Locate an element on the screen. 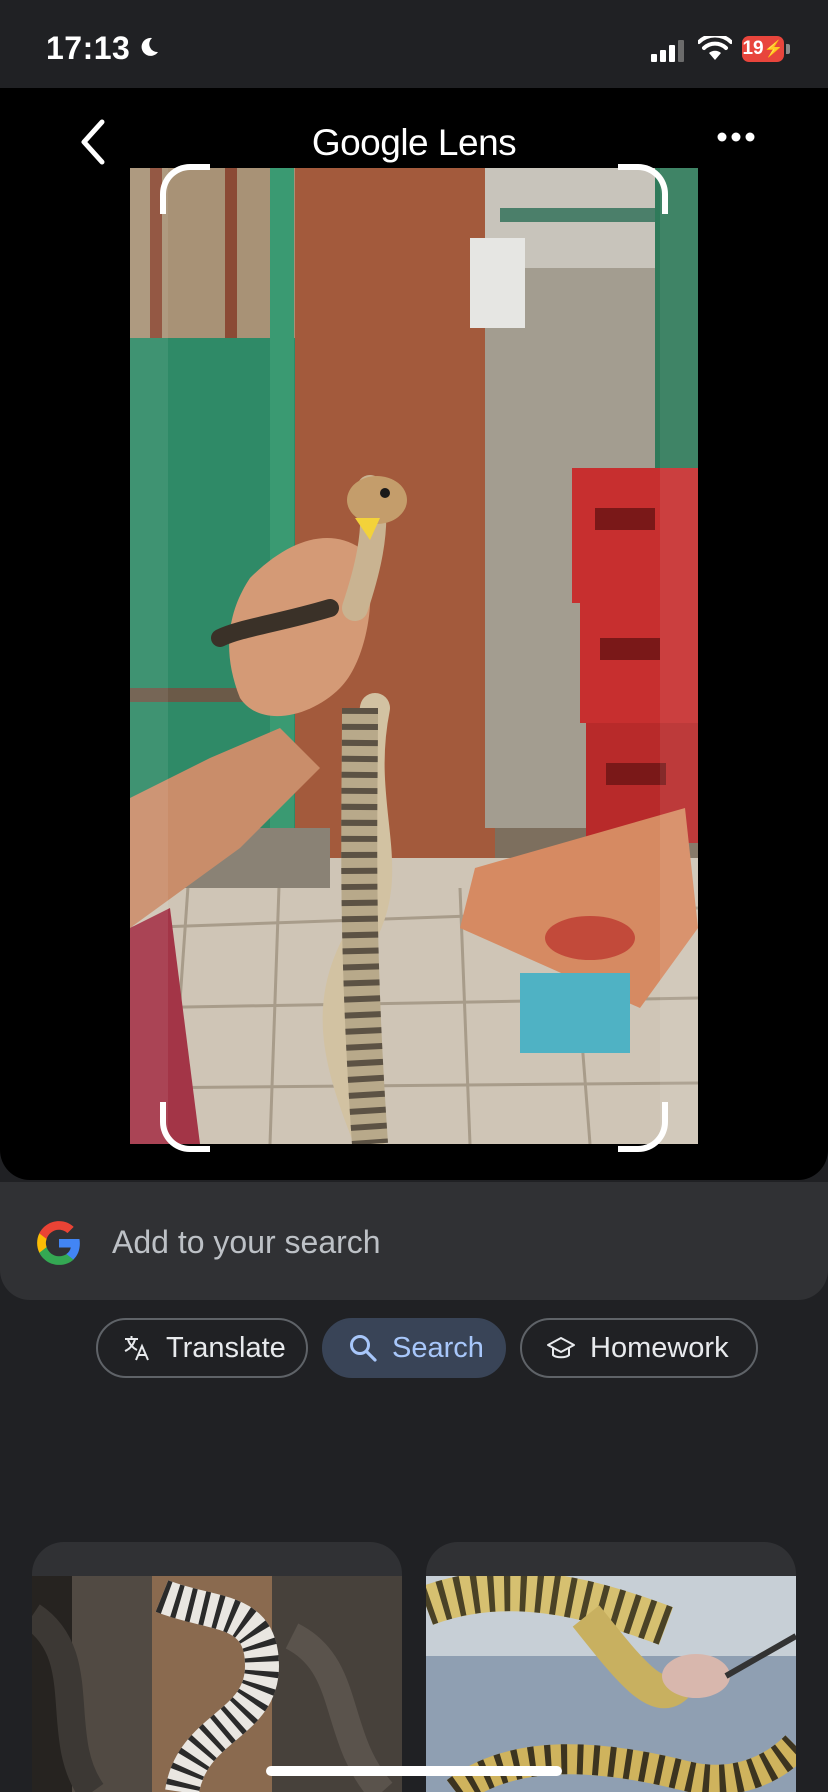  add-to-search-input: Add to your search is located at coordinates (246, 1242).